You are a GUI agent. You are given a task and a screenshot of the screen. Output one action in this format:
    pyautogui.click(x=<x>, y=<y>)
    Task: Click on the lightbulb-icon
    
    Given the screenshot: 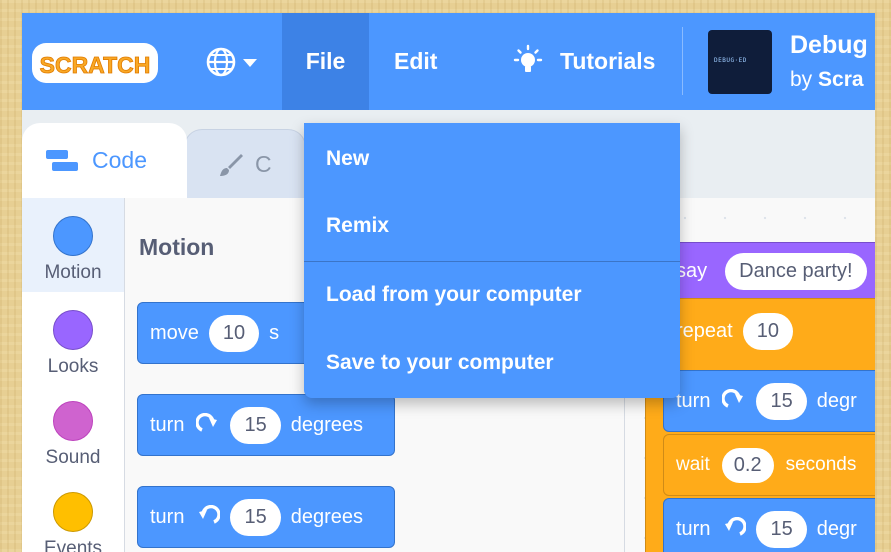 What is the action you would take?
    pyautogui.click(x=528, y=58)
    